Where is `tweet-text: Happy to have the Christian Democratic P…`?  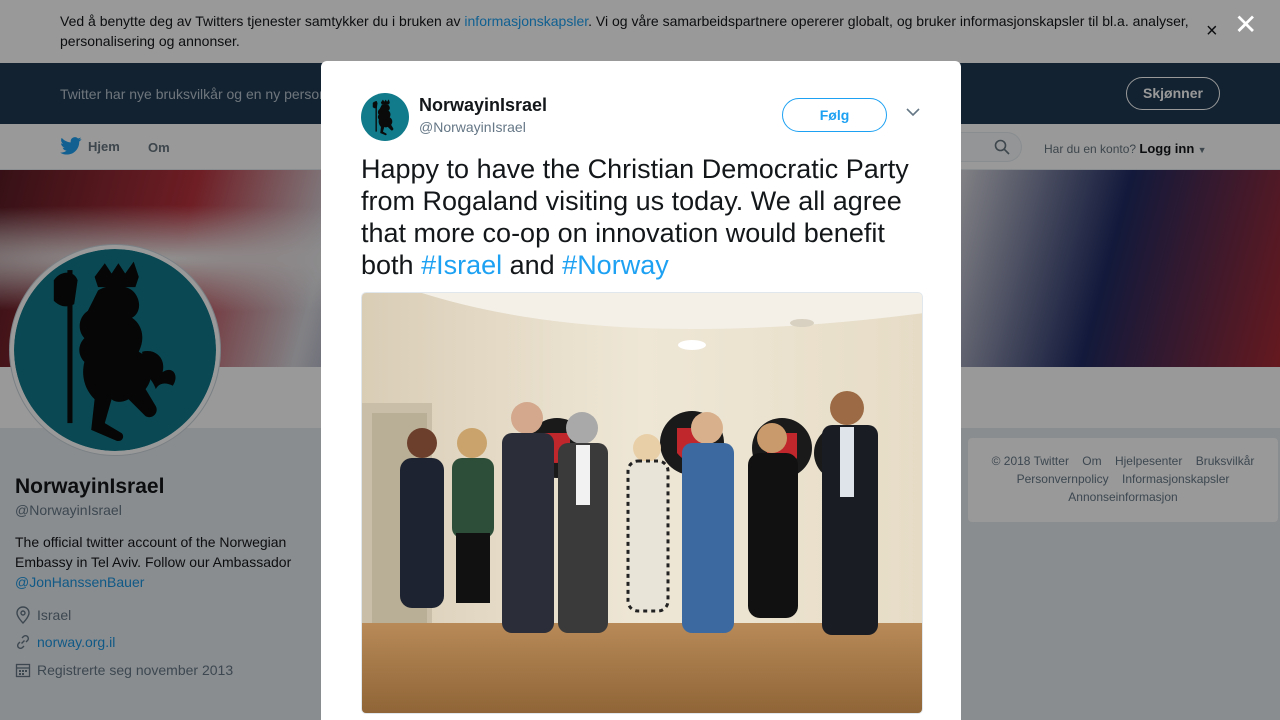 tweet-text: Happy to have the Christian Democratic P… is located at coordinates (646, 217).